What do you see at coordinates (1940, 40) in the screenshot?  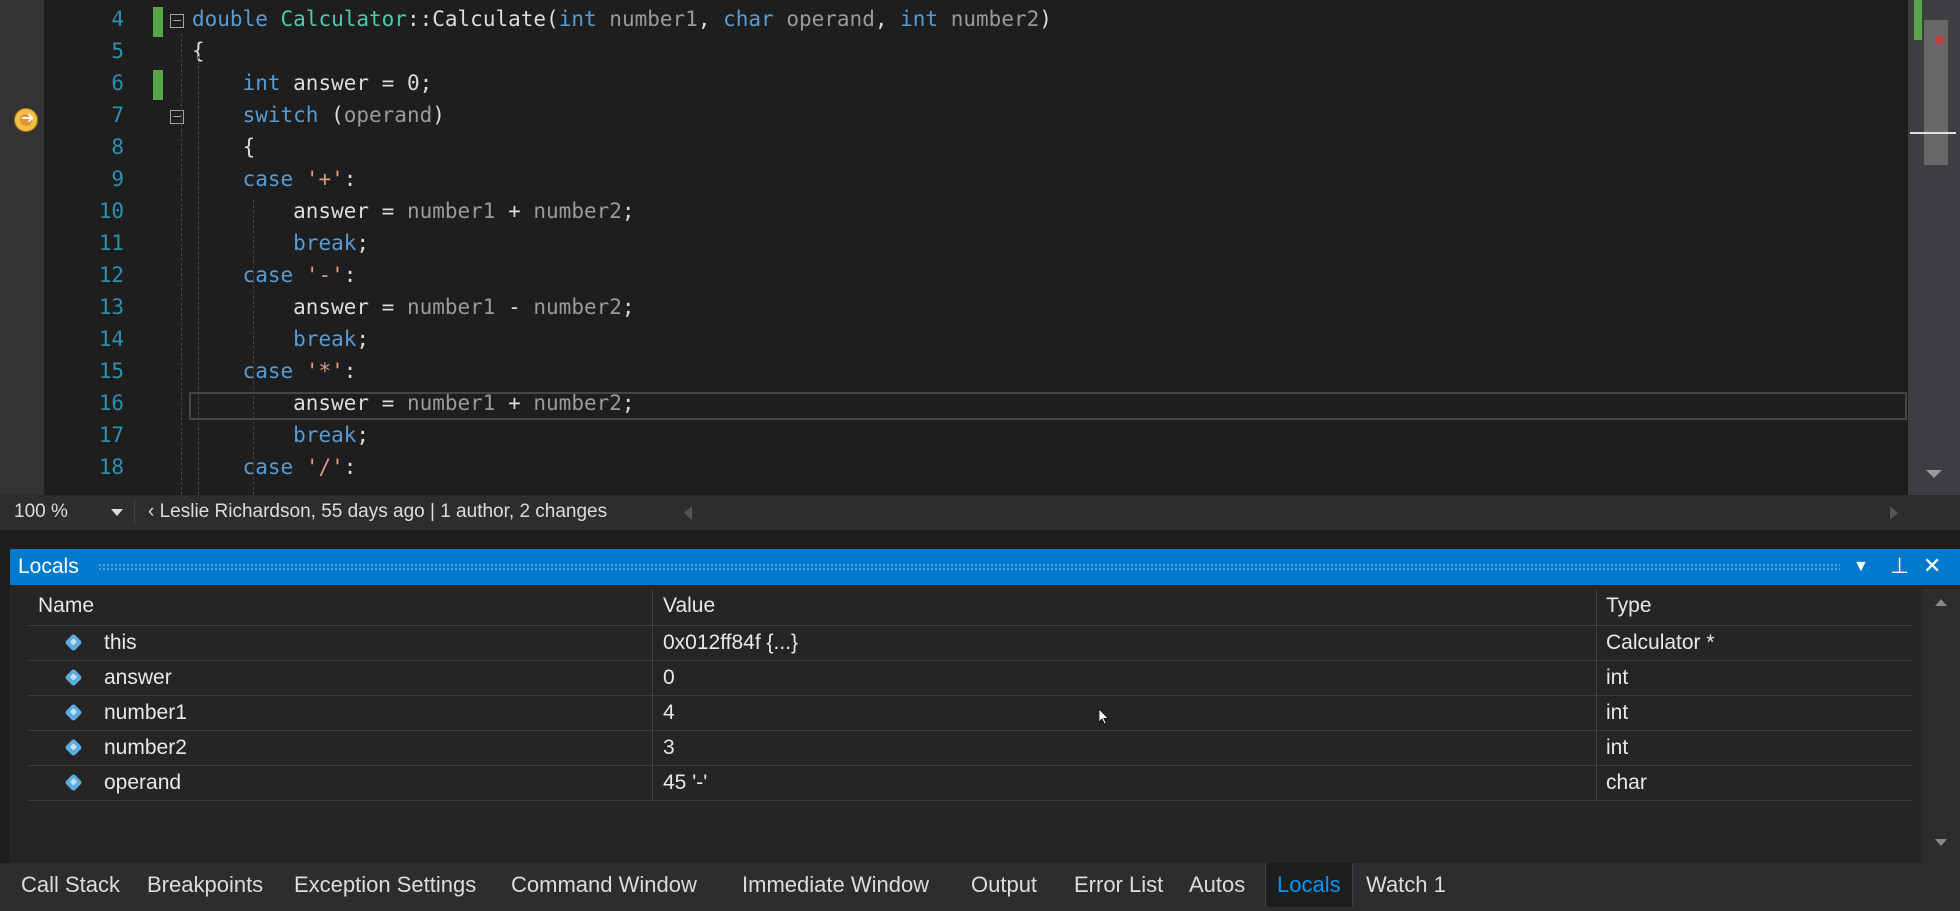 I see `scrollbar-breakpoint-mark` at bounding box center [1940, 40].